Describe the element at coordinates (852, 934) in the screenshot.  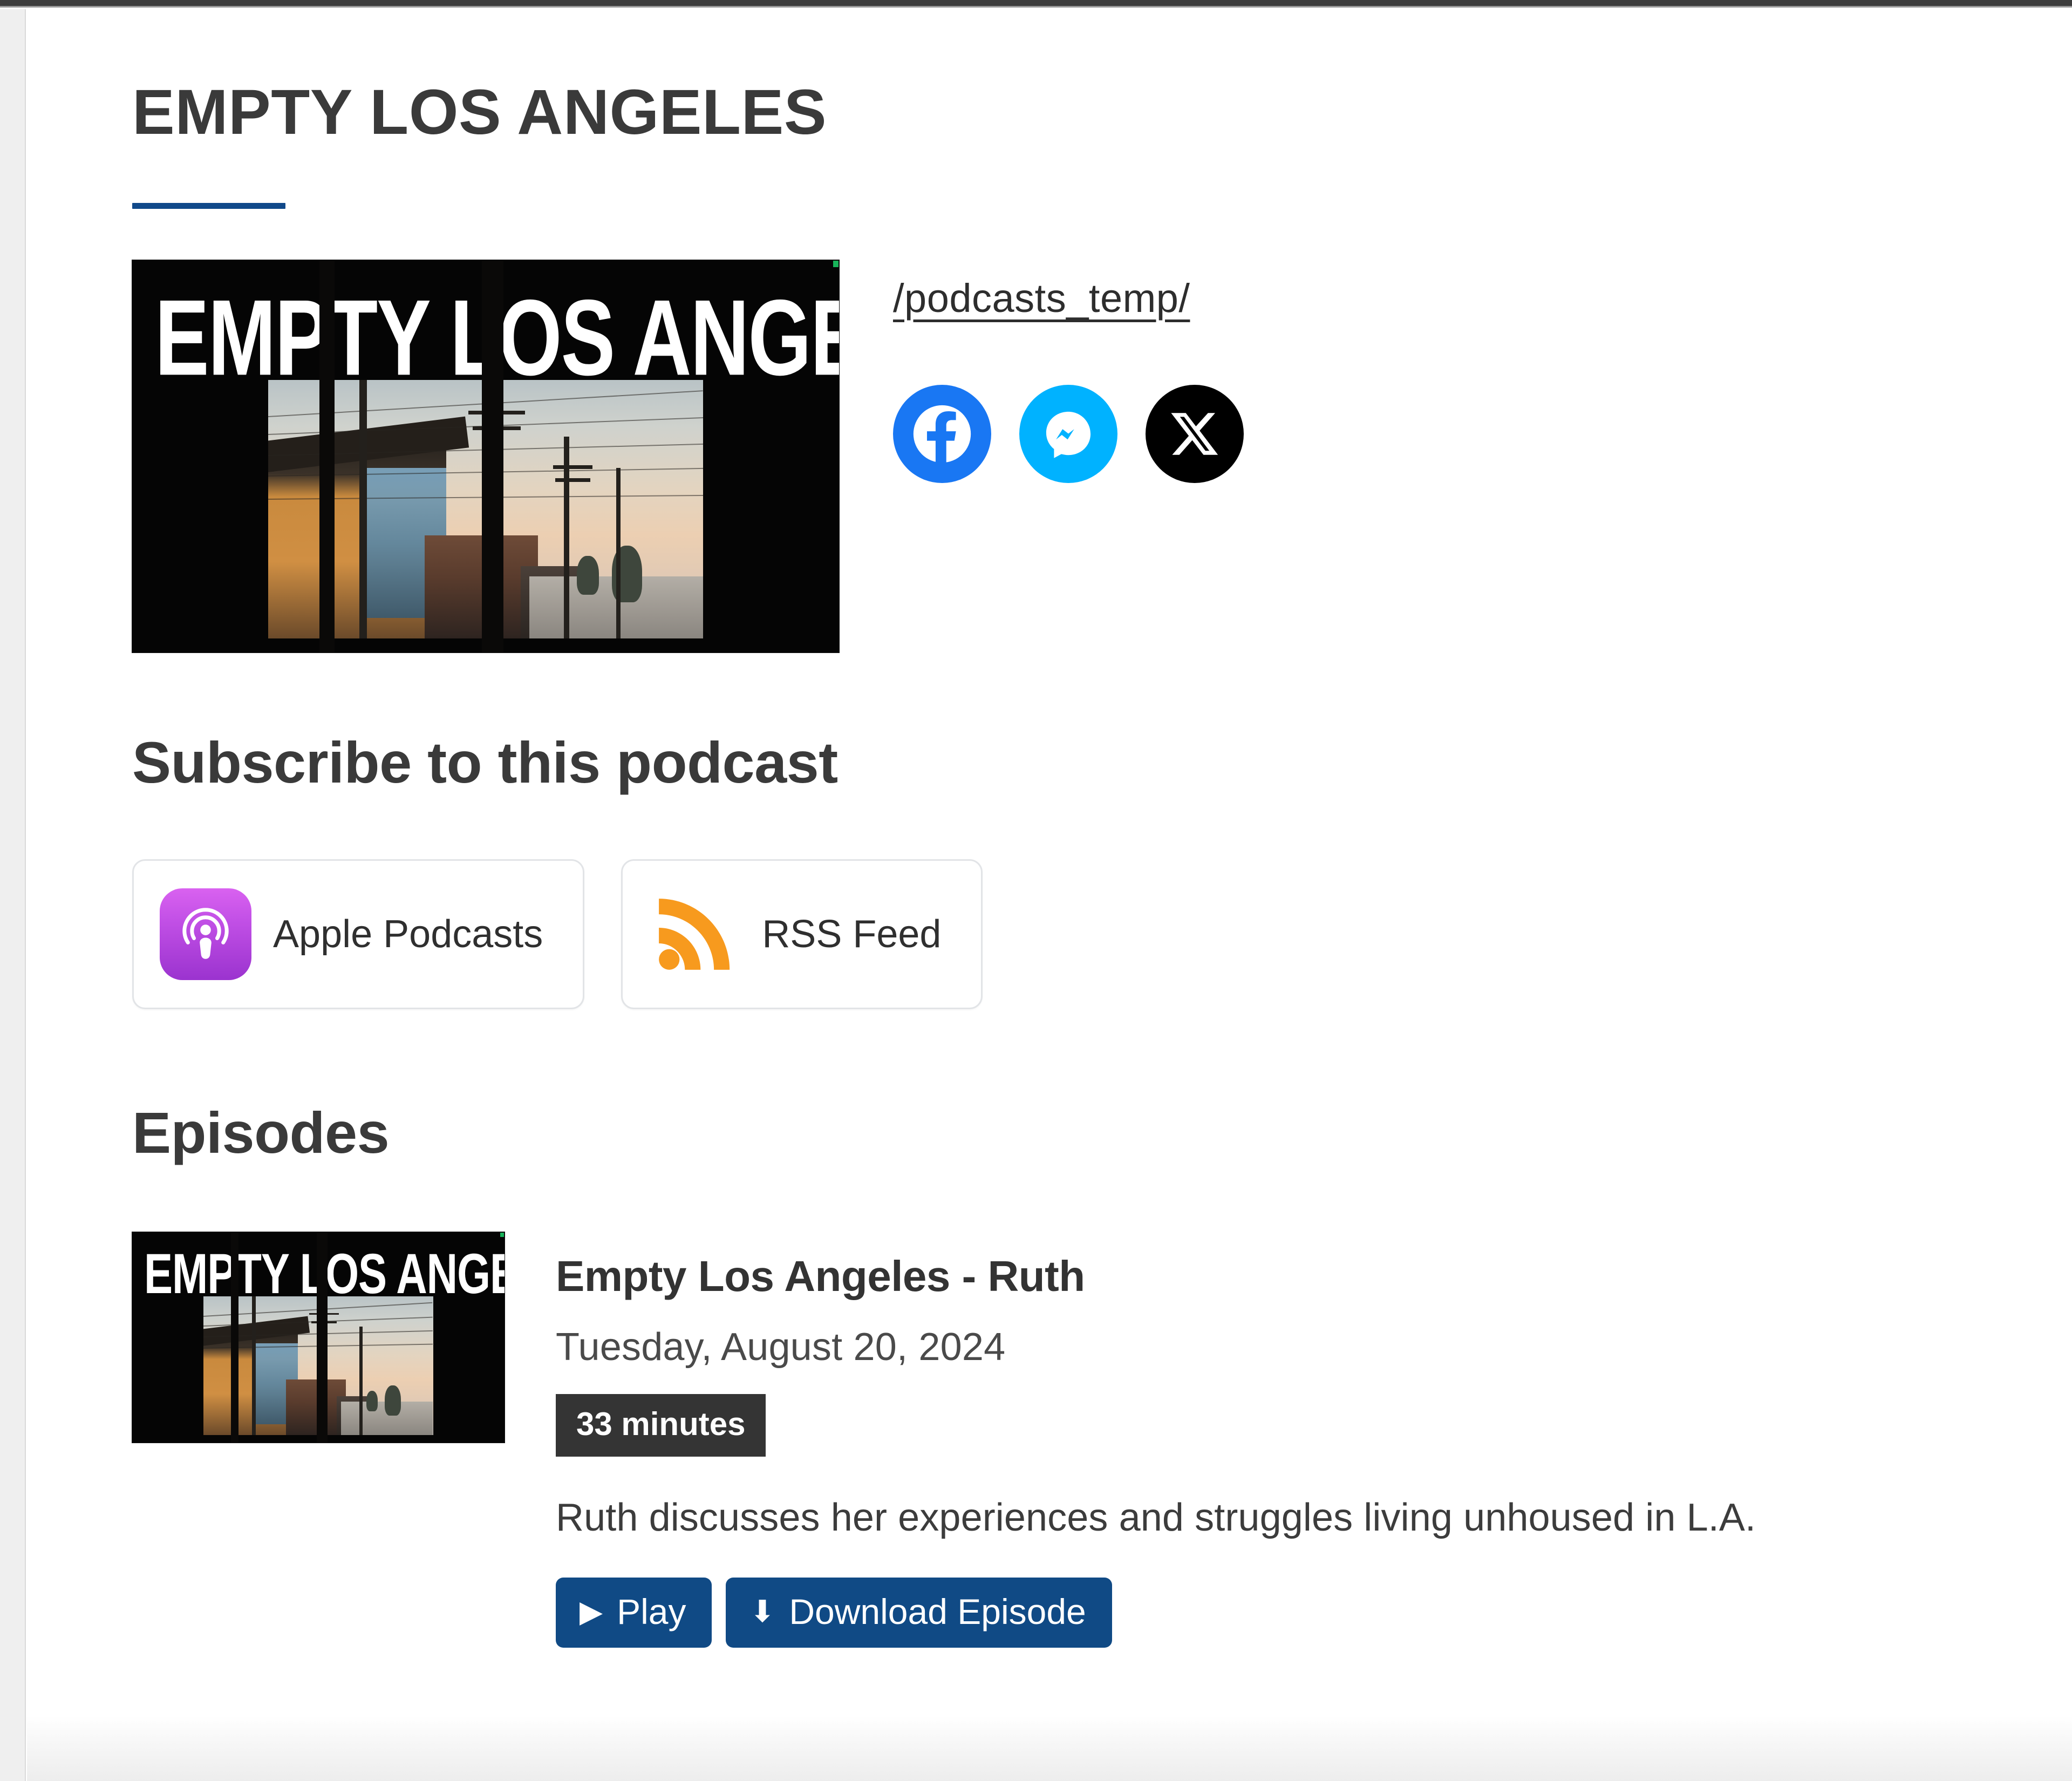
I see `subscribe-rss-feed-label: RSS Feed` at that location.